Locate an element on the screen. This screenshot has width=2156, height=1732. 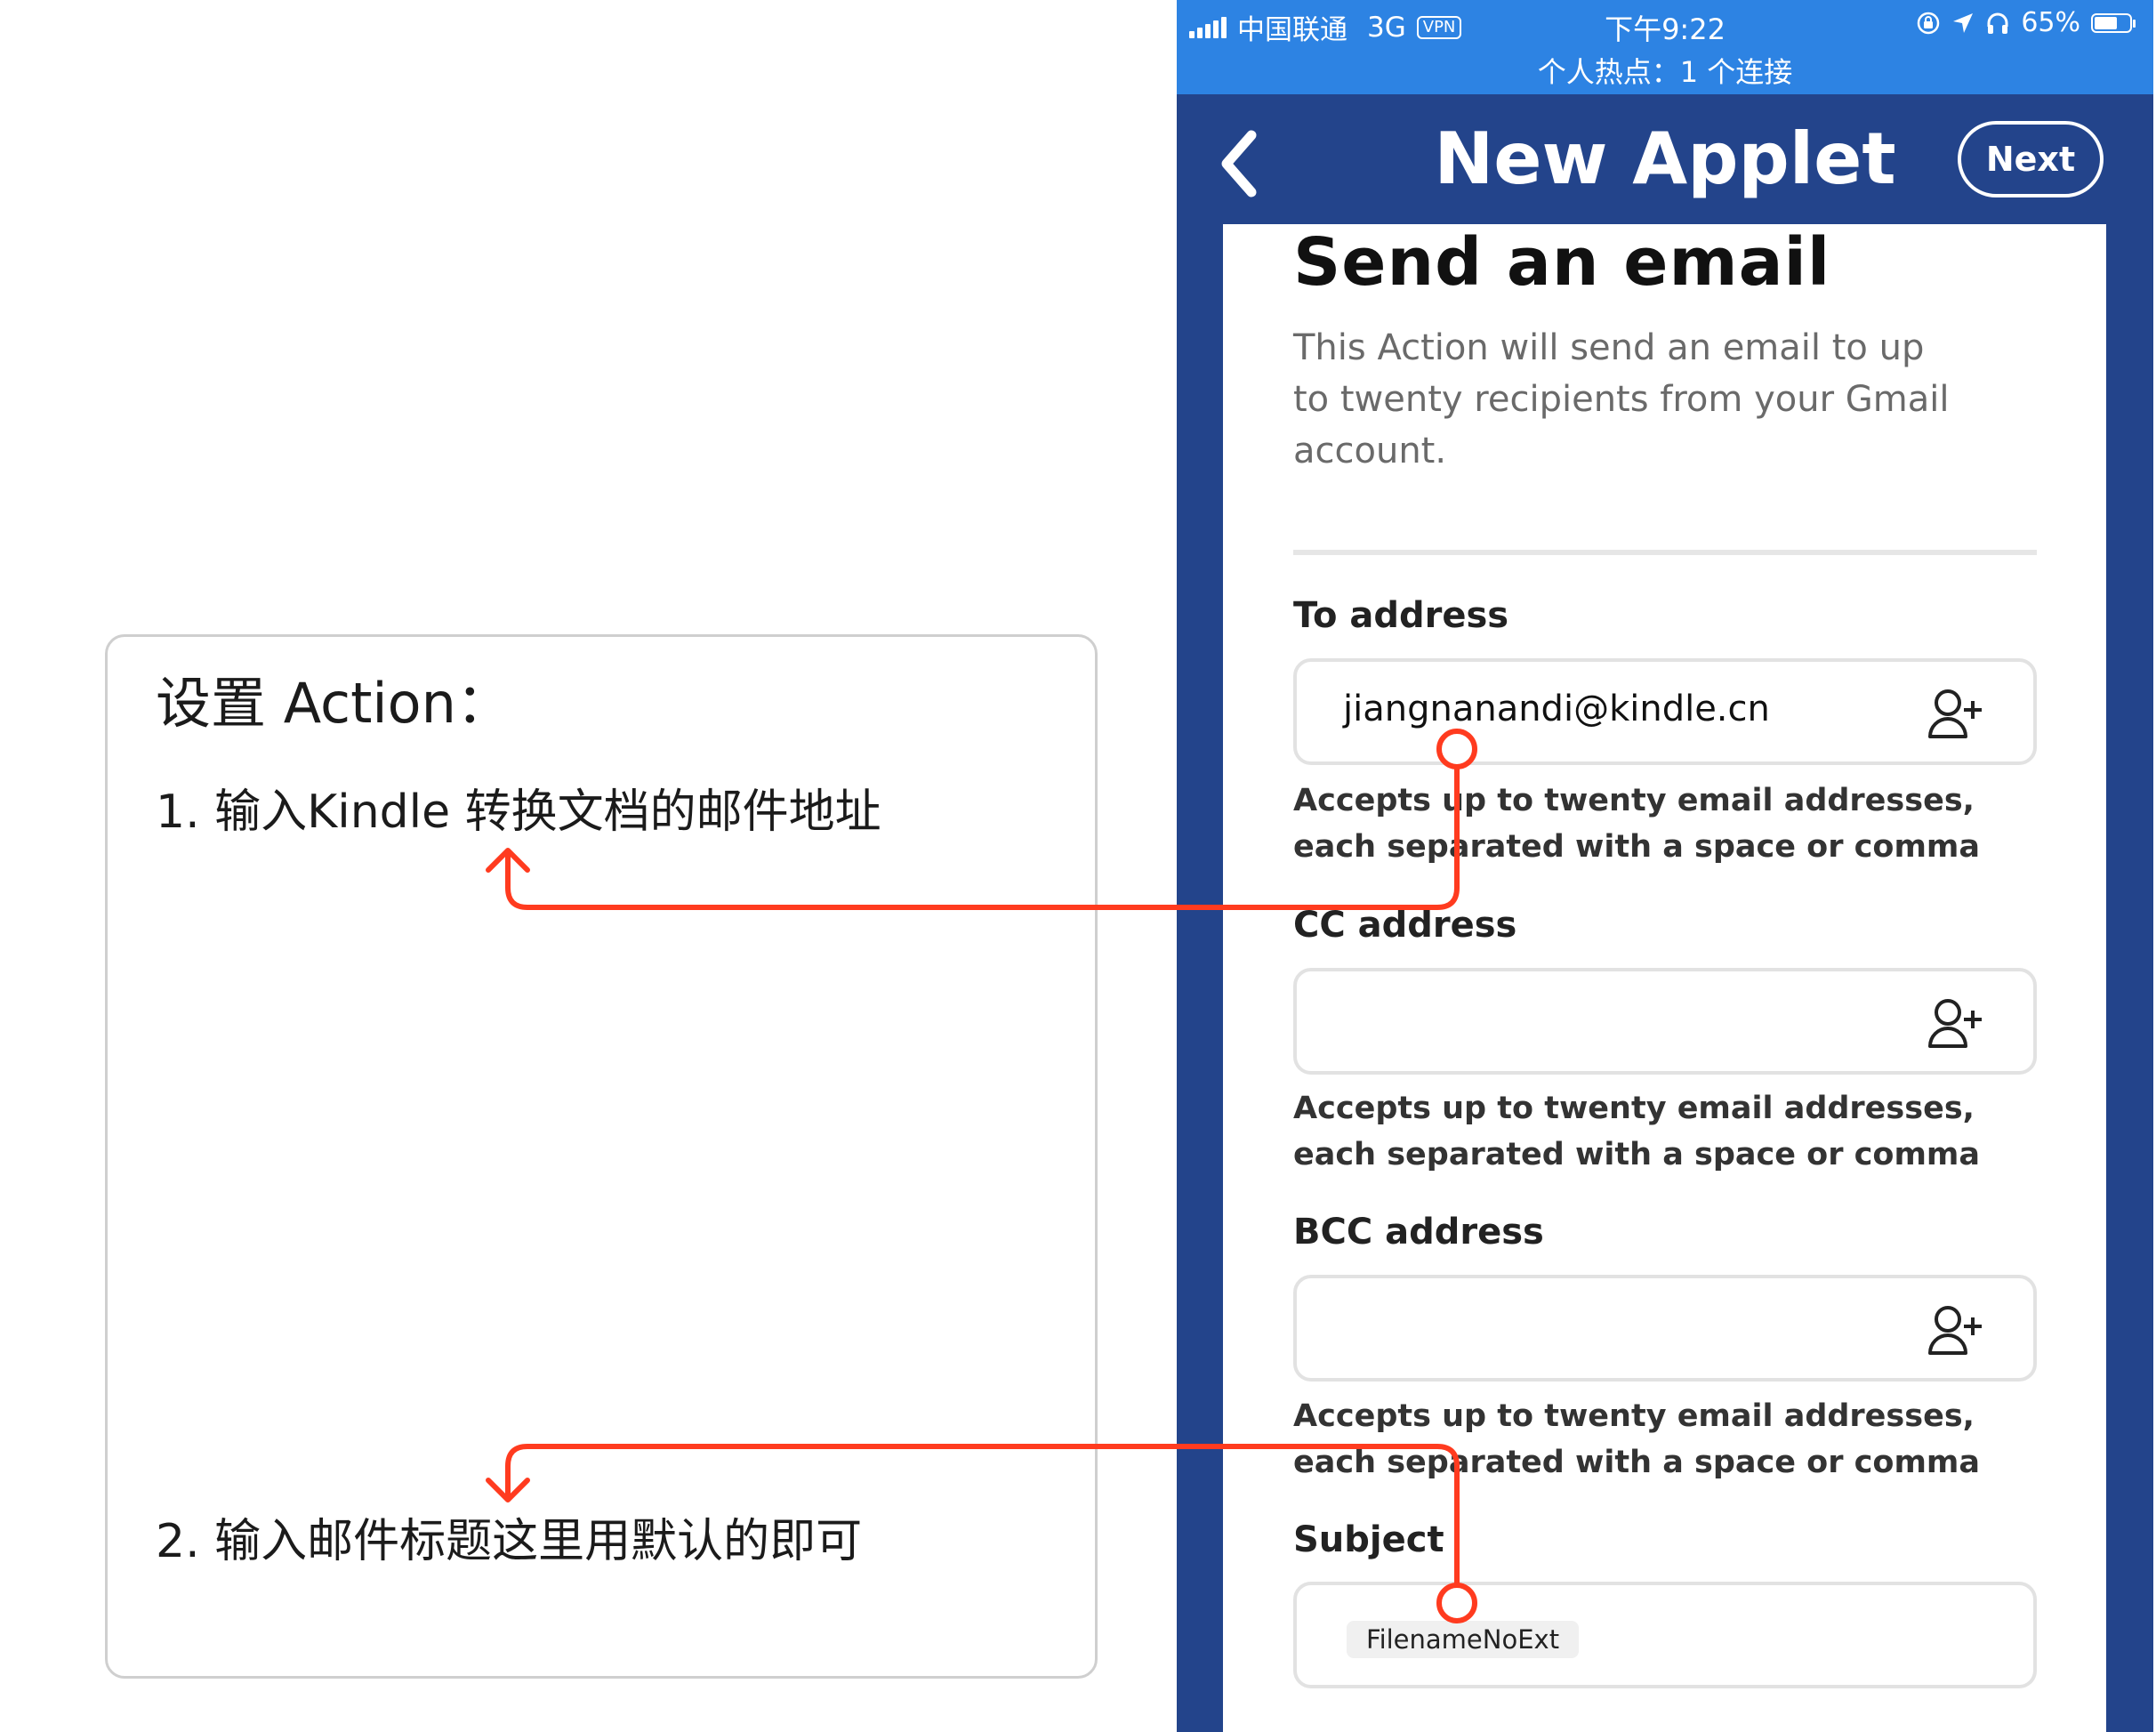
bcc-address-field is located at coordinates (1665, 1329).